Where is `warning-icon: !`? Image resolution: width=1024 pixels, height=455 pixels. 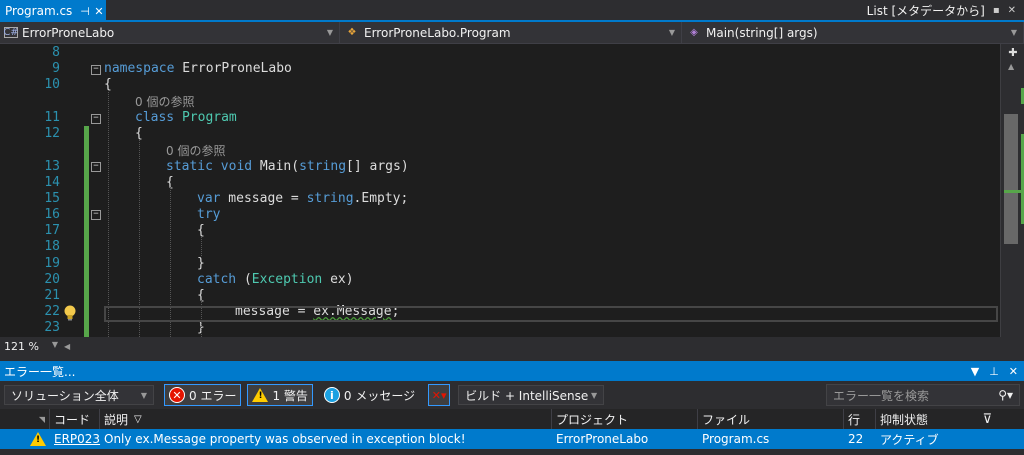
warning-icon: ! is located at coordinates (260, 395).